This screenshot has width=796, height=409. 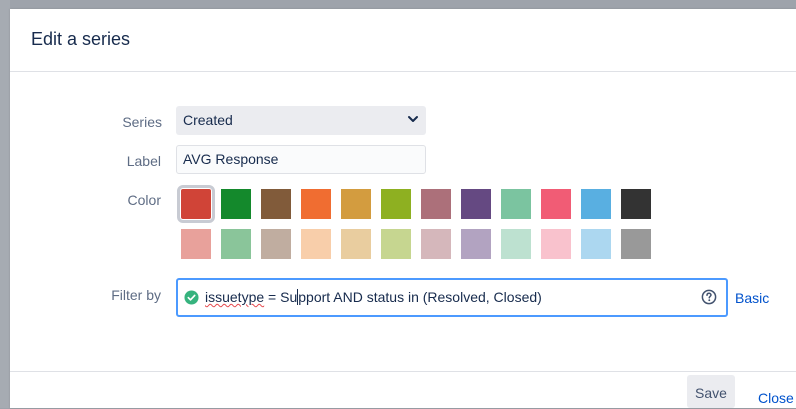 What do you see at coordinates (301, 159) in the screenshot?
I see `label-input: AVG Response` at bounding box center [301, 159].